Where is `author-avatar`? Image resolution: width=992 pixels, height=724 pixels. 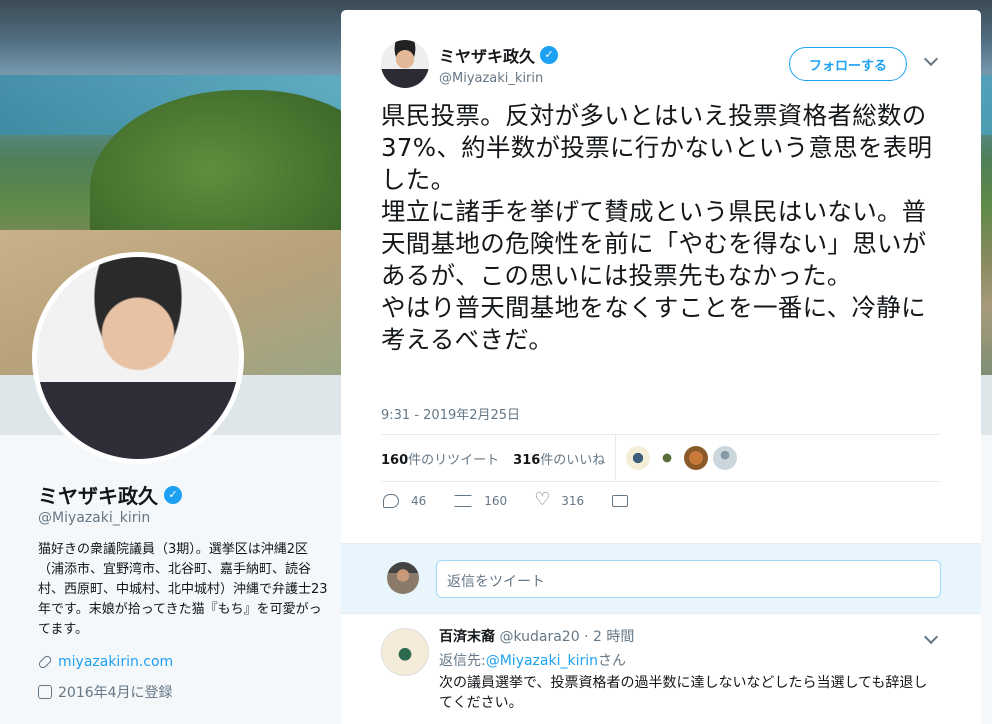
author-avatar is located at coordinates (405, 64).